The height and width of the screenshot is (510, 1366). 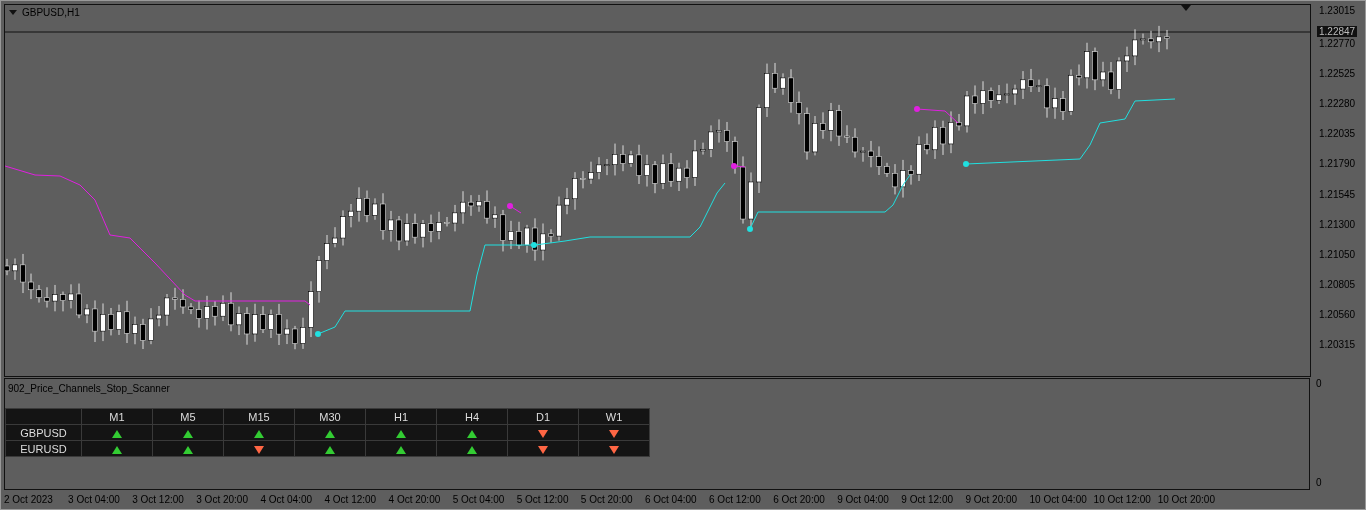 I want to click on price-label: 1.21300, so click(x=1337, y=224).